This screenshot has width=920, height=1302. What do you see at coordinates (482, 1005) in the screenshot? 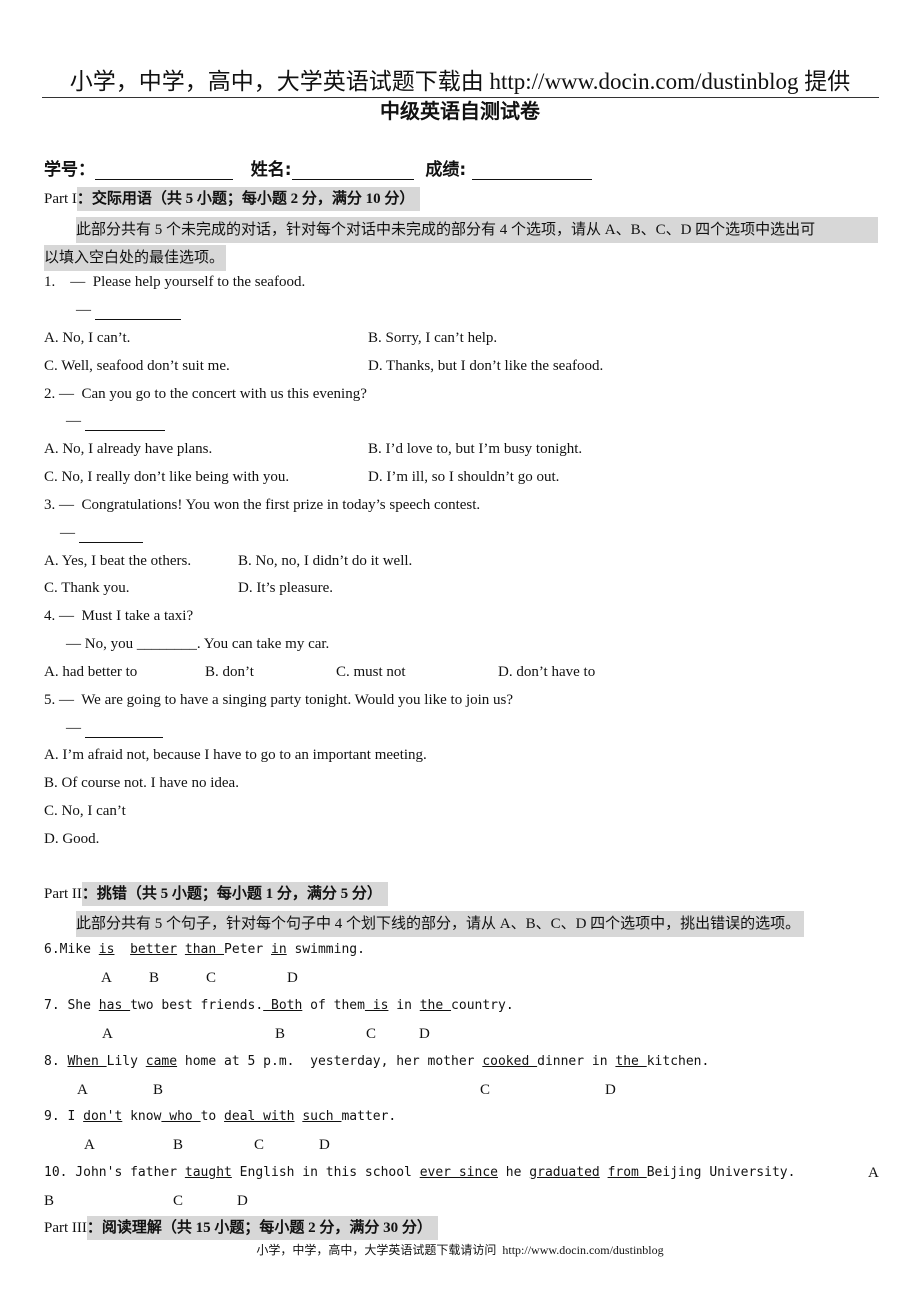
I see `sentence-text: country.` at bounding box center [482, 1005].